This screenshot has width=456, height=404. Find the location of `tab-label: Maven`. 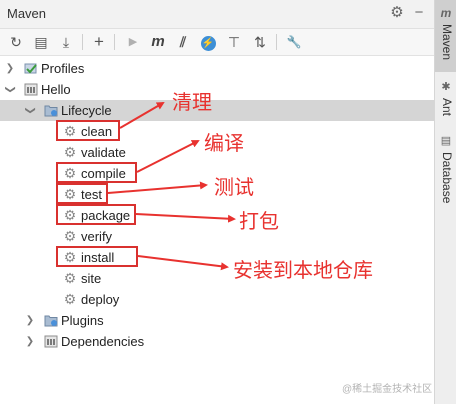

tab-label: Maven is located at coordinates (447, 42).